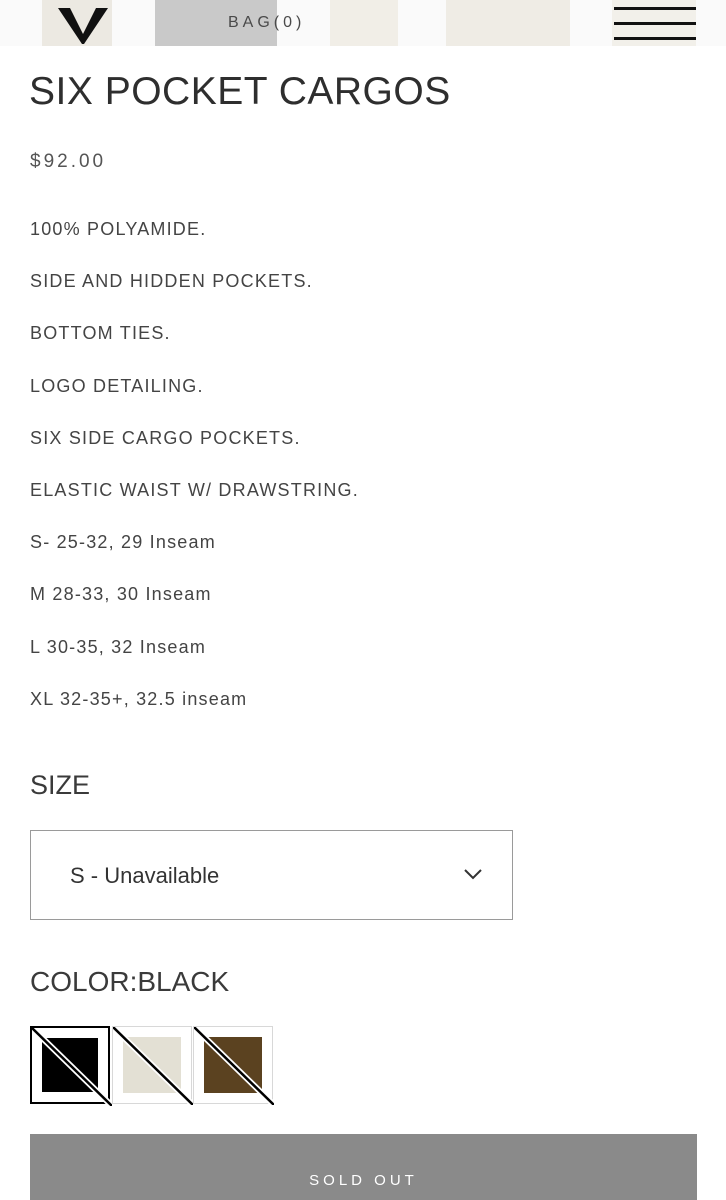 The image size is (726, 1200). Describe the element at coordinates (165, 437) in the screenshot. I see `detail-item: SIX SIDE CARGO POCKETS.` at that location.